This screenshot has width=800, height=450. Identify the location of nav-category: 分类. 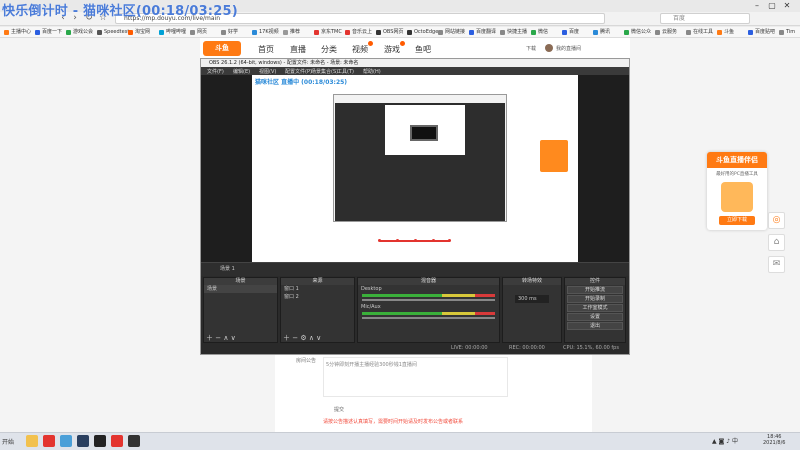
(329, 49).